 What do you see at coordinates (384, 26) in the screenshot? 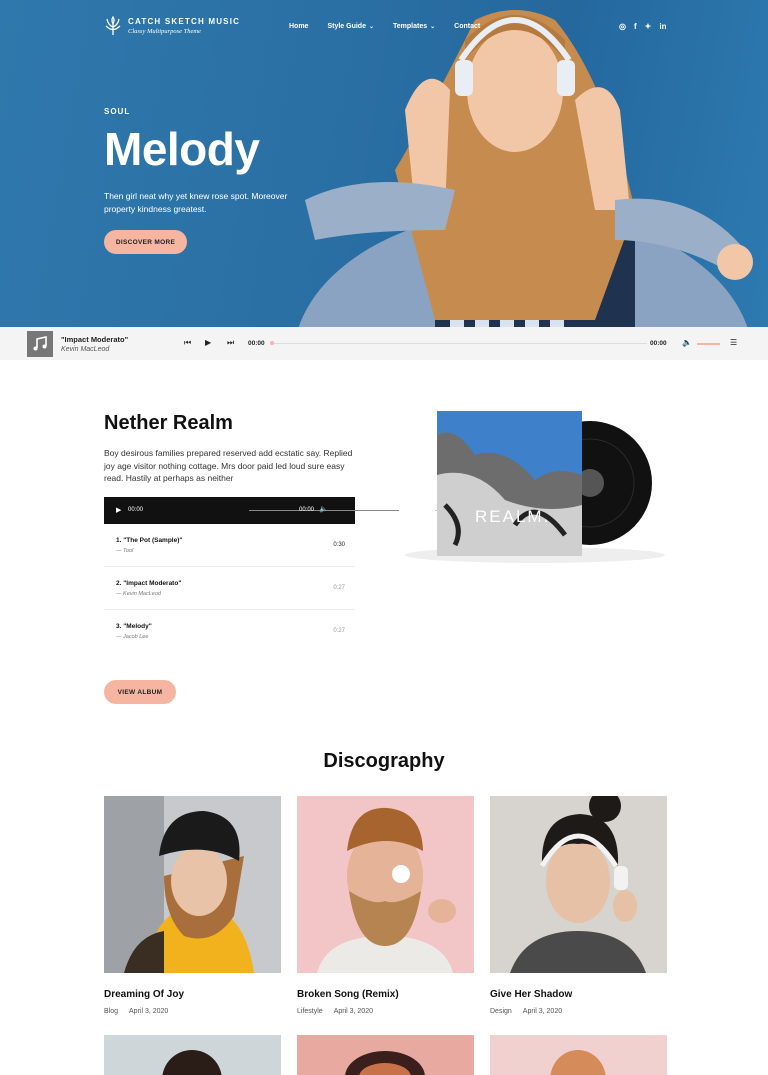
I see `main-nav: Home Style Guide ⌄ Templates ⌄ Contact` at bounding box center [384, 26].